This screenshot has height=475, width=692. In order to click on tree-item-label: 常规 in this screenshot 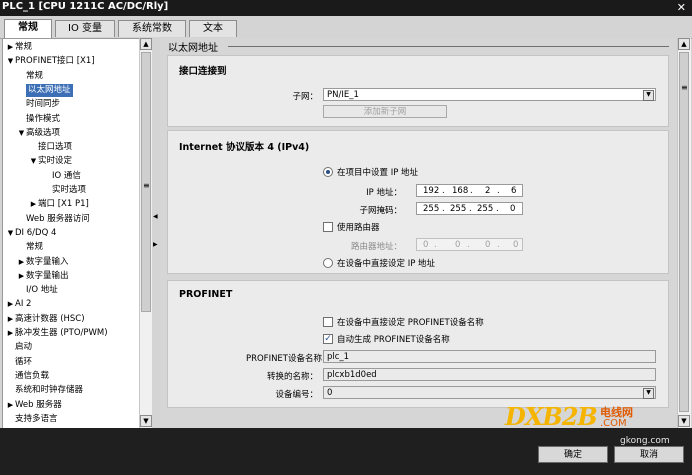, I will do `click(35, 247)`.